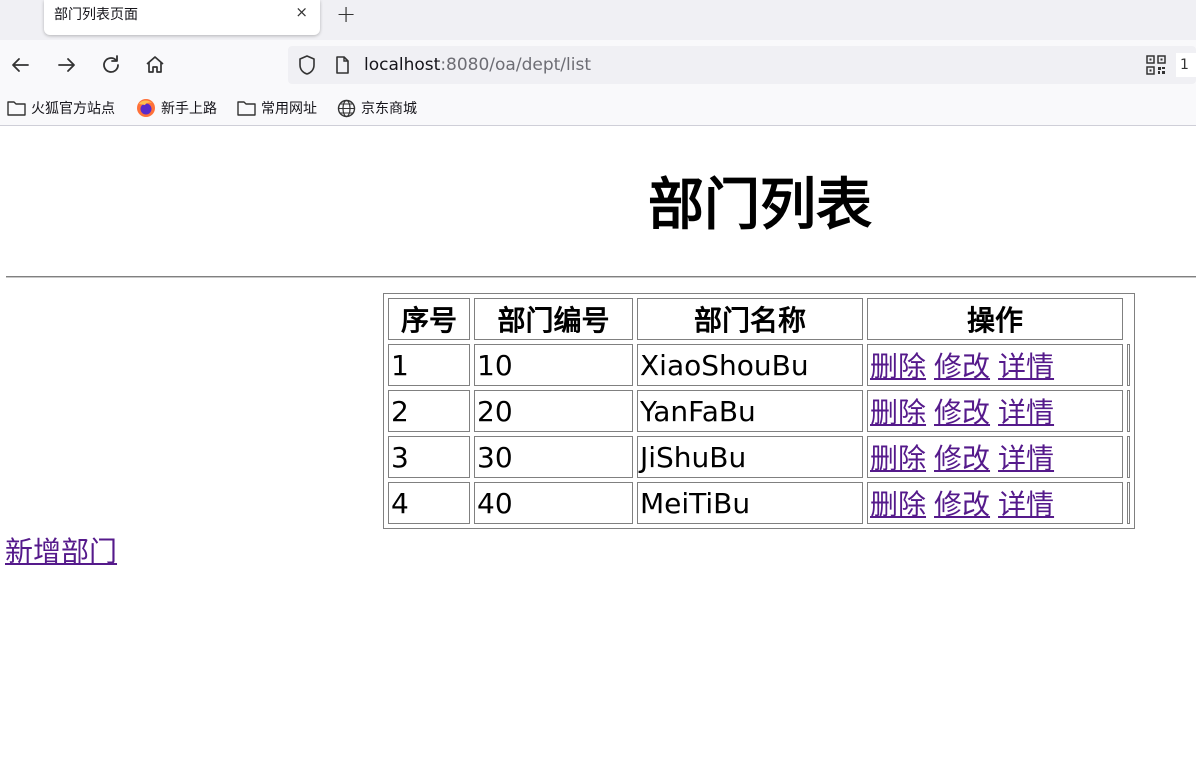 This screenshot has width=1196, height=763. I want to click on new-tab-button: +, so click(346, 14).